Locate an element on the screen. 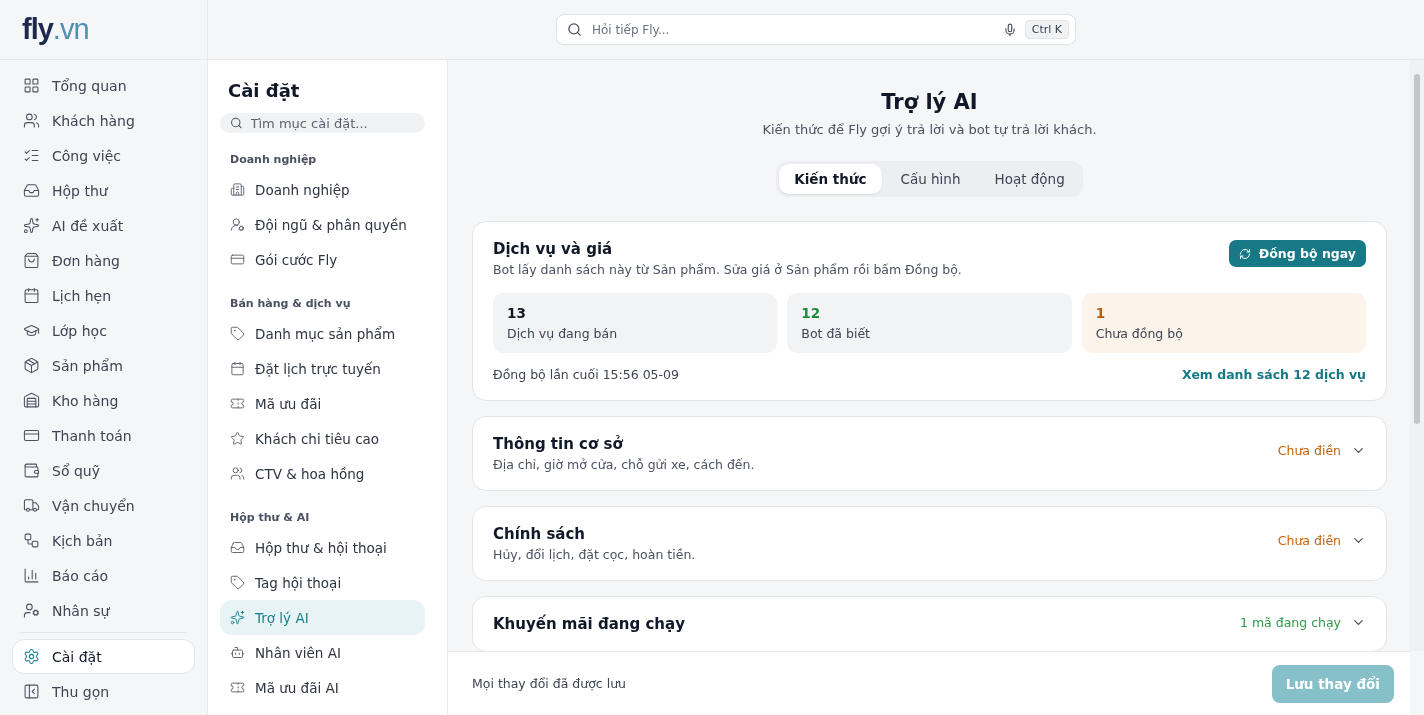  search-bar: Hỏi tiếp Fly... Ctrl K is located at coordinates (816, 29).